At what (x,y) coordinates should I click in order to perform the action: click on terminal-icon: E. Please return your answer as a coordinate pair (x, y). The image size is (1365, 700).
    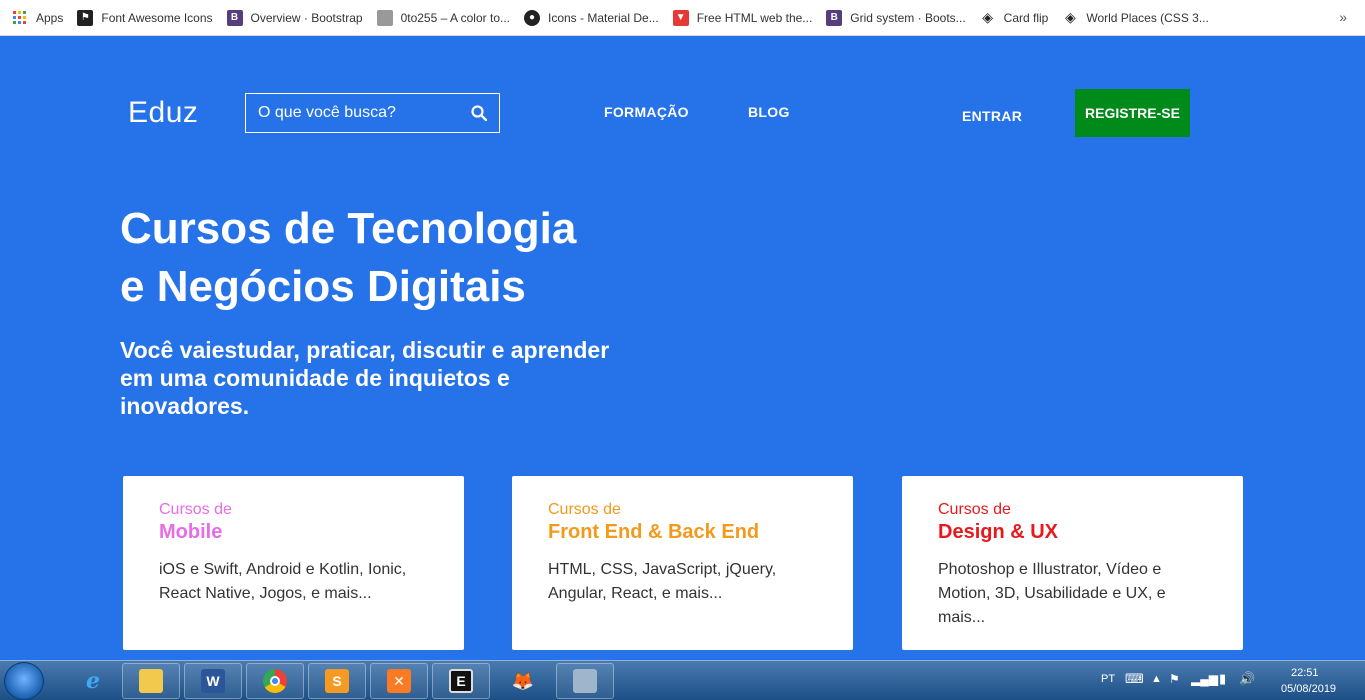
    Looking at the image, I should click on (461, 681).